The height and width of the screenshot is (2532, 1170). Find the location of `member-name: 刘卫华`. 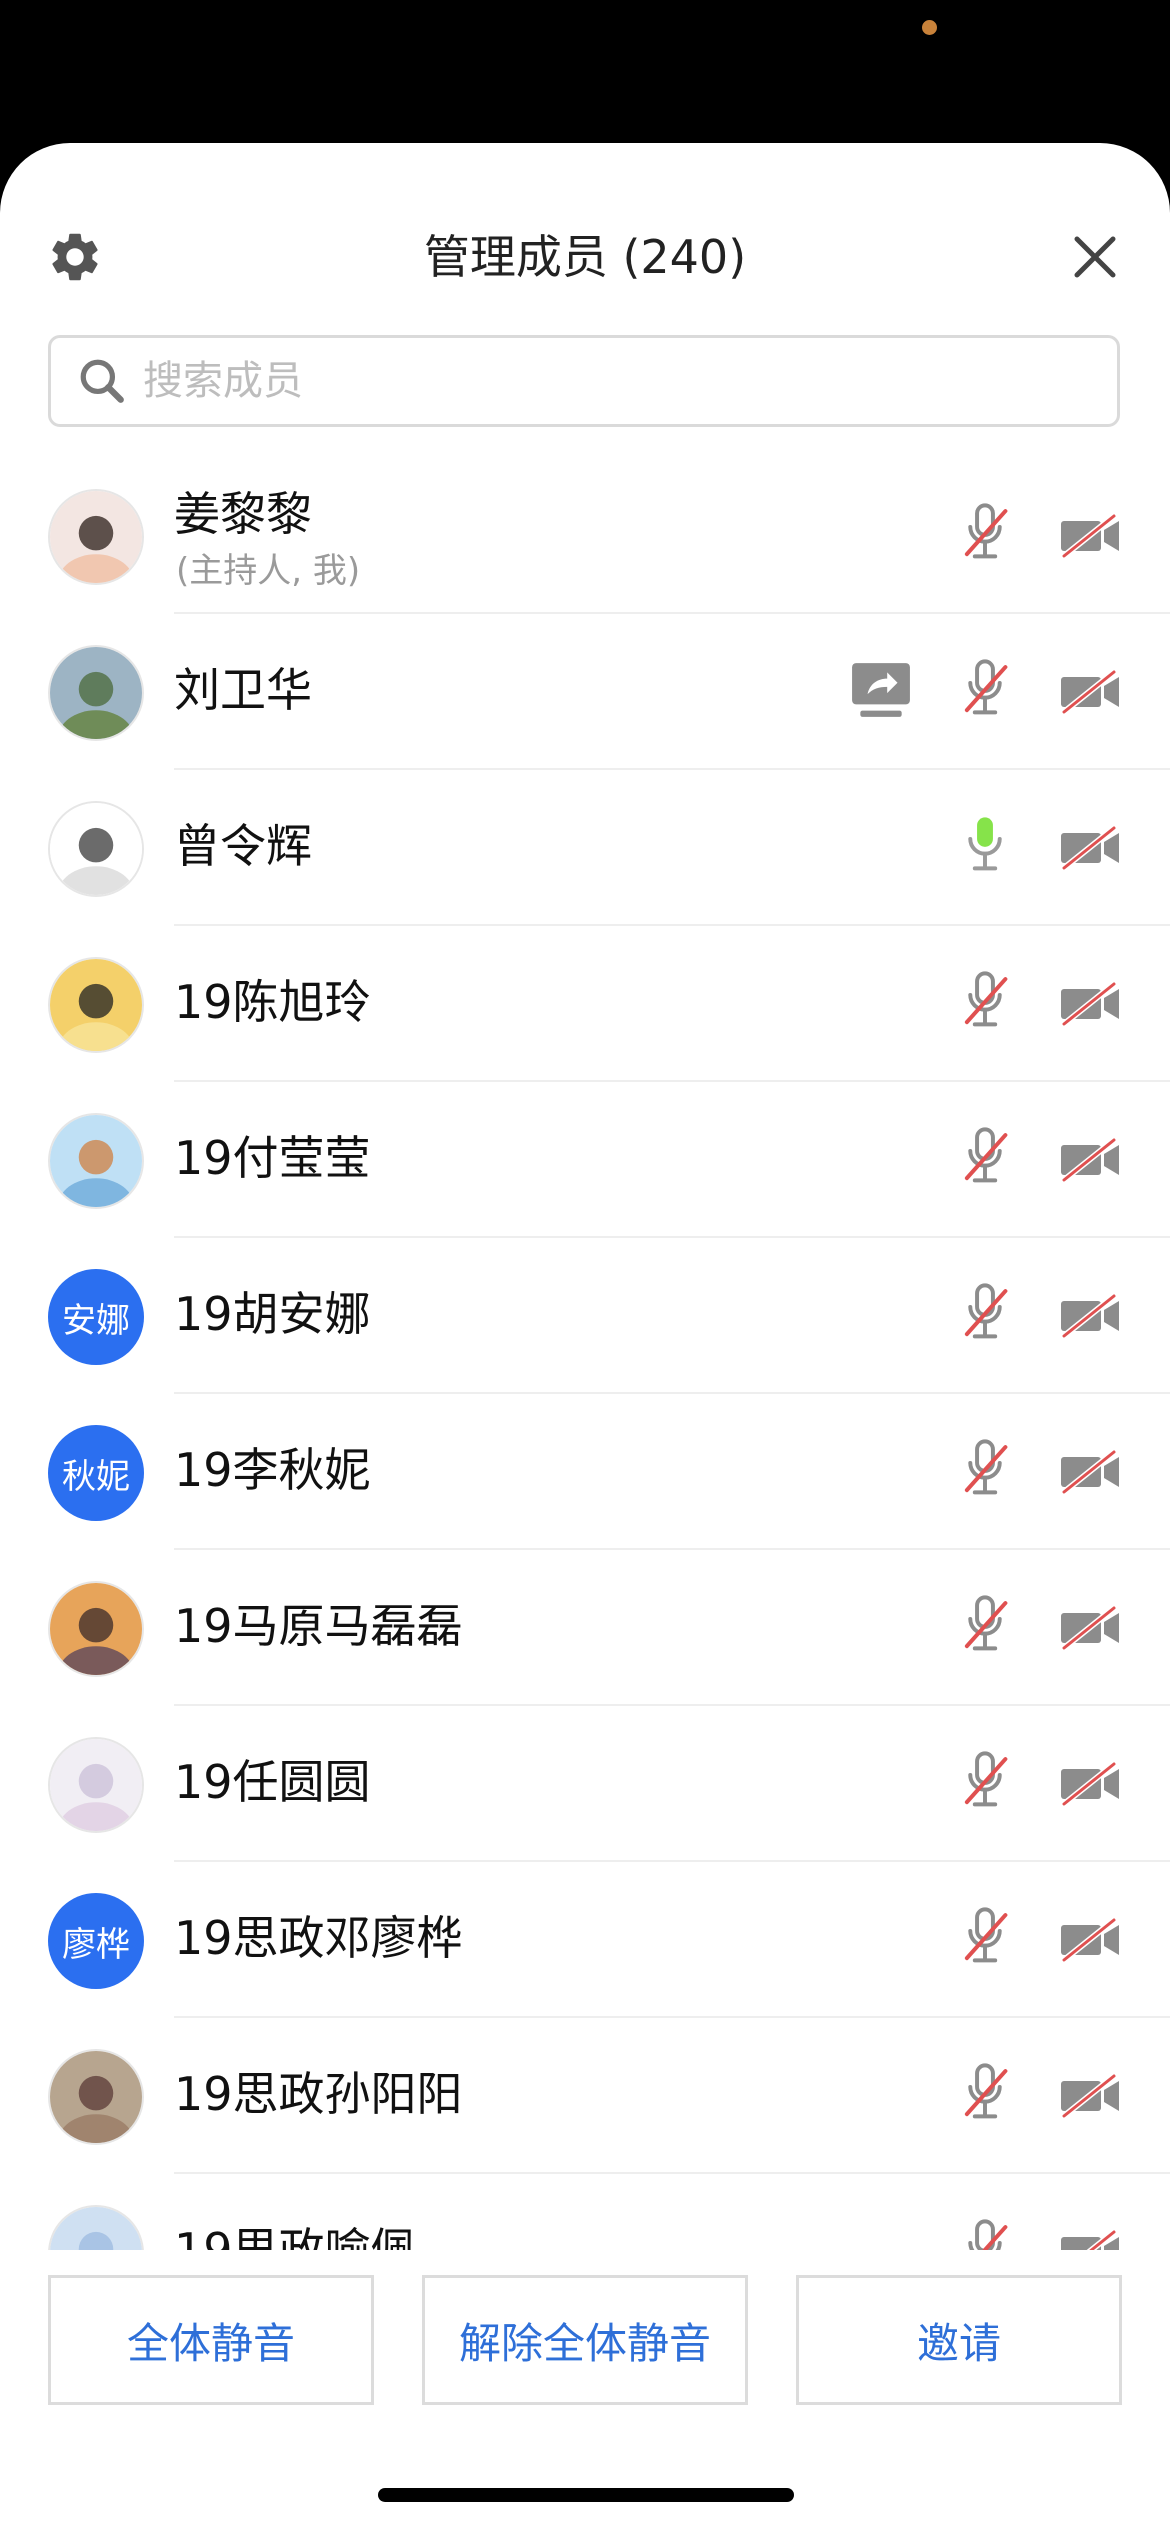

member-name: 刘卫华 is located at coordinates (243, 690).